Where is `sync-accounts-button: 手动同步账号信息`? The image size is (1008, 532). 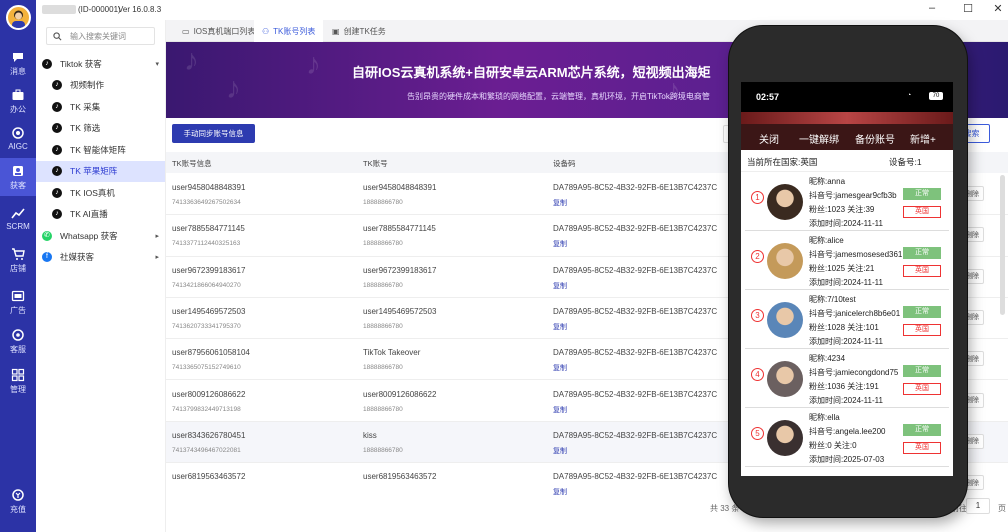 sync-accounts-button: 手动同步账号信息 is located at coordinates (213, 133).